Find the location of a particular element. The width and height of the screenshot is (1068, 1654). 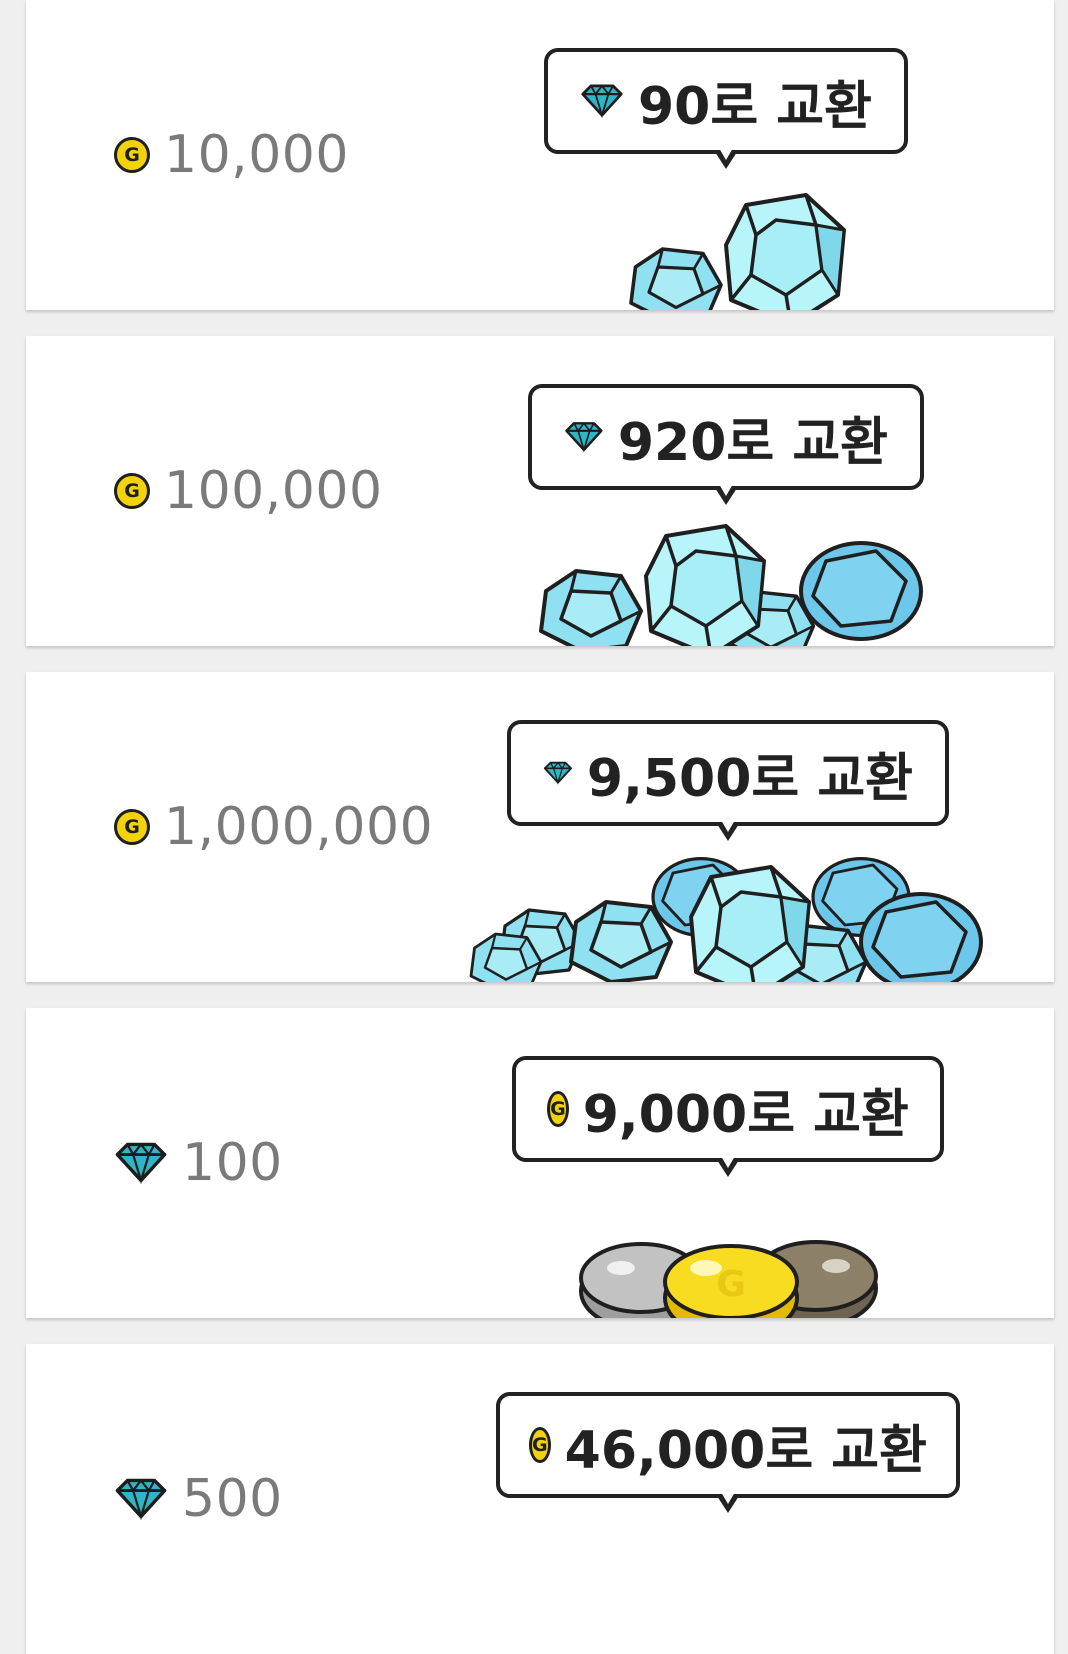

exchange-label: 46,000로 교환 is located at coordinates (745, 1450).